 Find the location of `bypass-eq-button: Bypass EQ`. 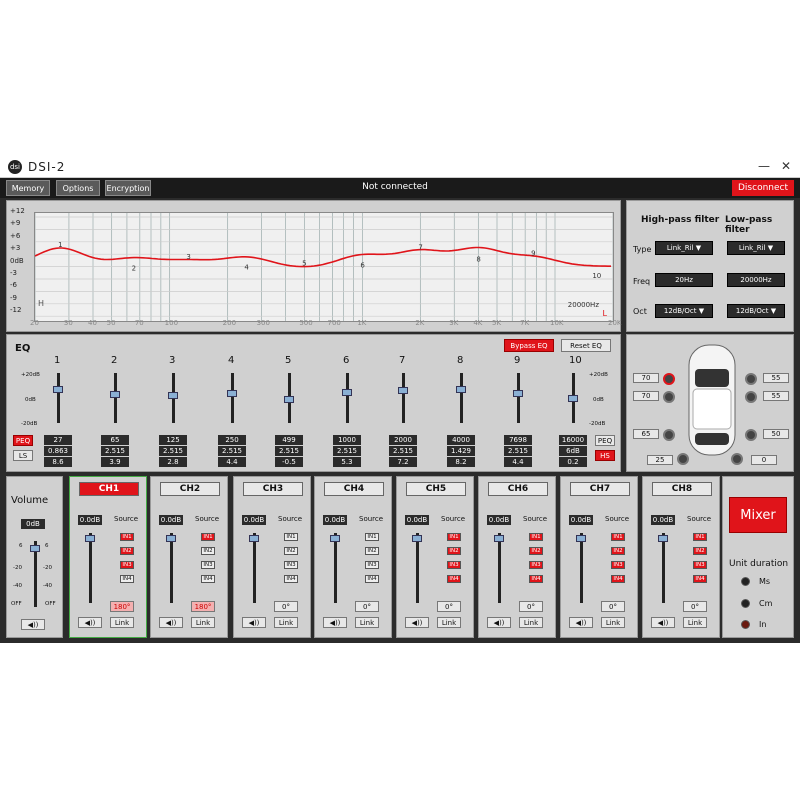

bypass-eq-button: Bypass EQ is located at coordinates (529, 345).